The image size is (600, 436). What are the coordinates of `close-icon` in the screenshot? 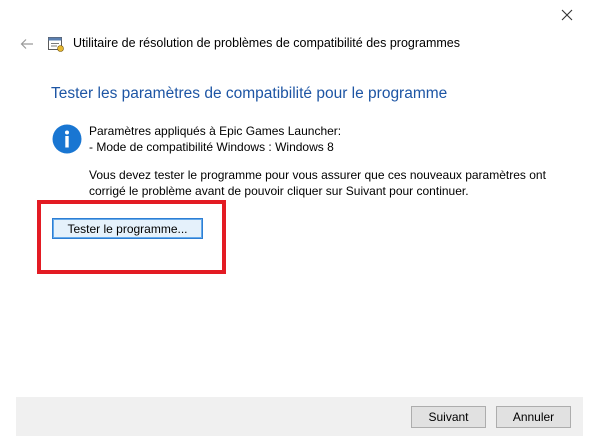 It's located at (567, 15).